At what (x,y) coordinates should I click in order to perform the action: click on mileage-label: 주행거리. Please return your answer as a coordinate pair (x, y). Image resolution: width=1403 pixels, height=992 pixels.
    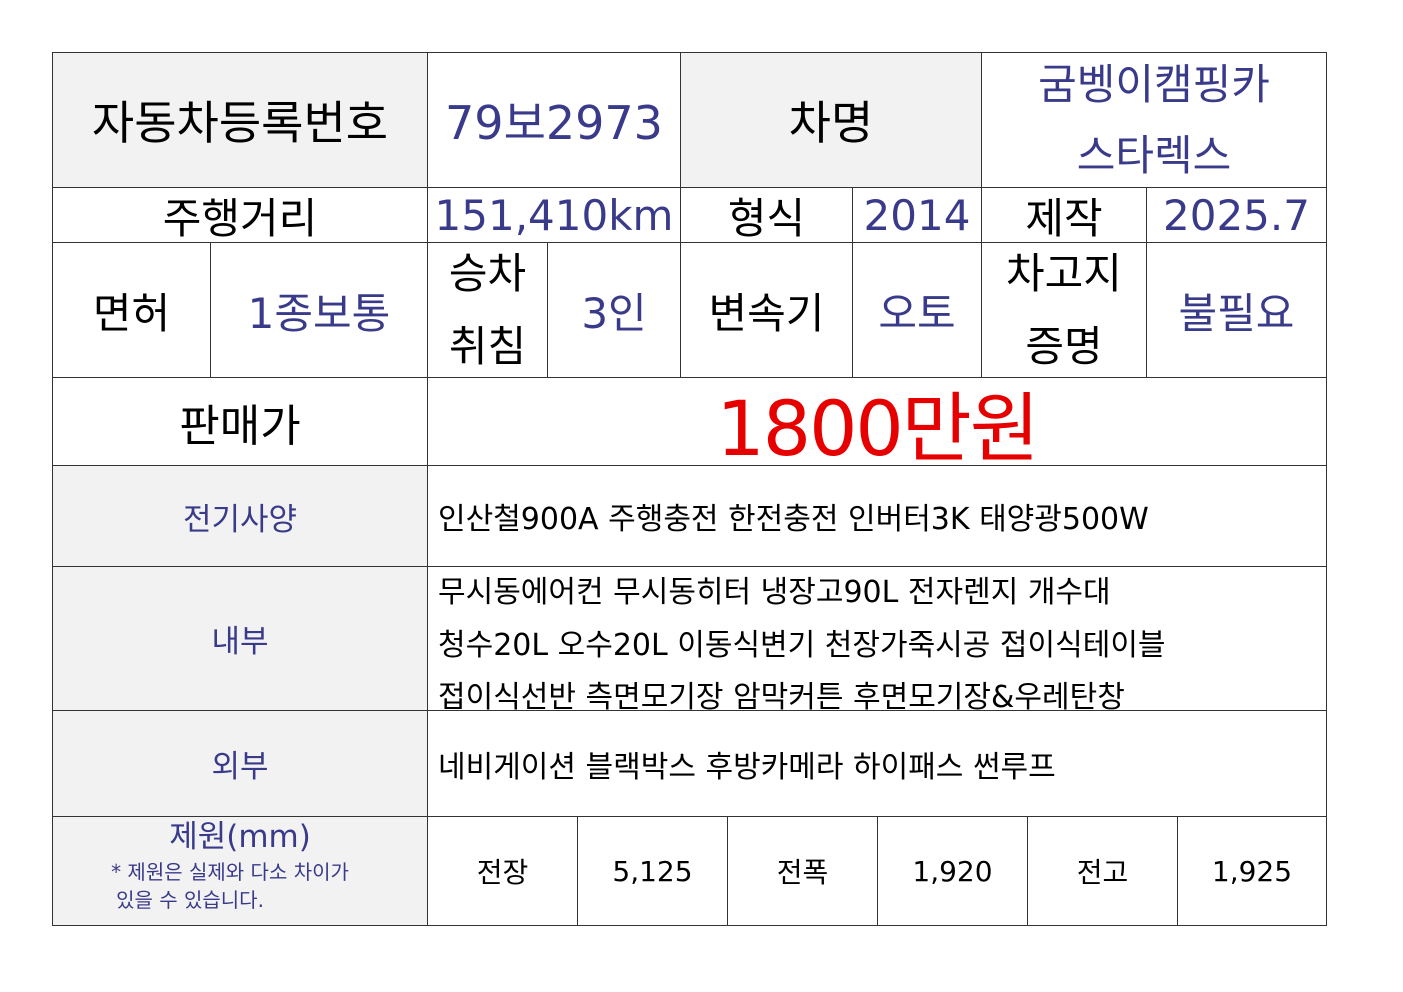
    Looking at the image, I should click on (240, 215).